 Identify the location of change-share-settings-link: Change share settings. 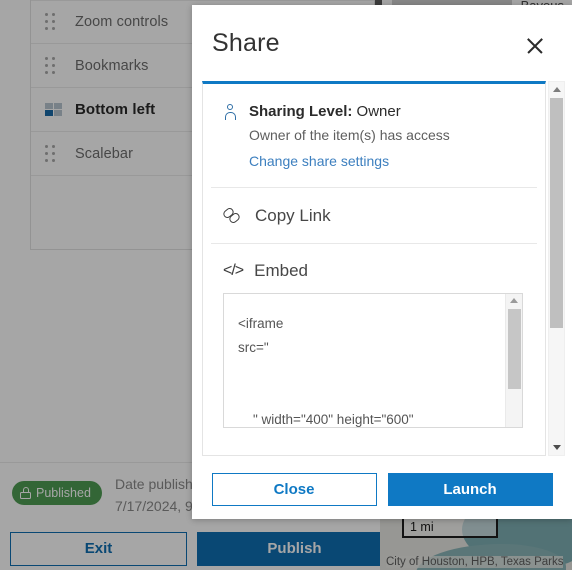
(387, 161).